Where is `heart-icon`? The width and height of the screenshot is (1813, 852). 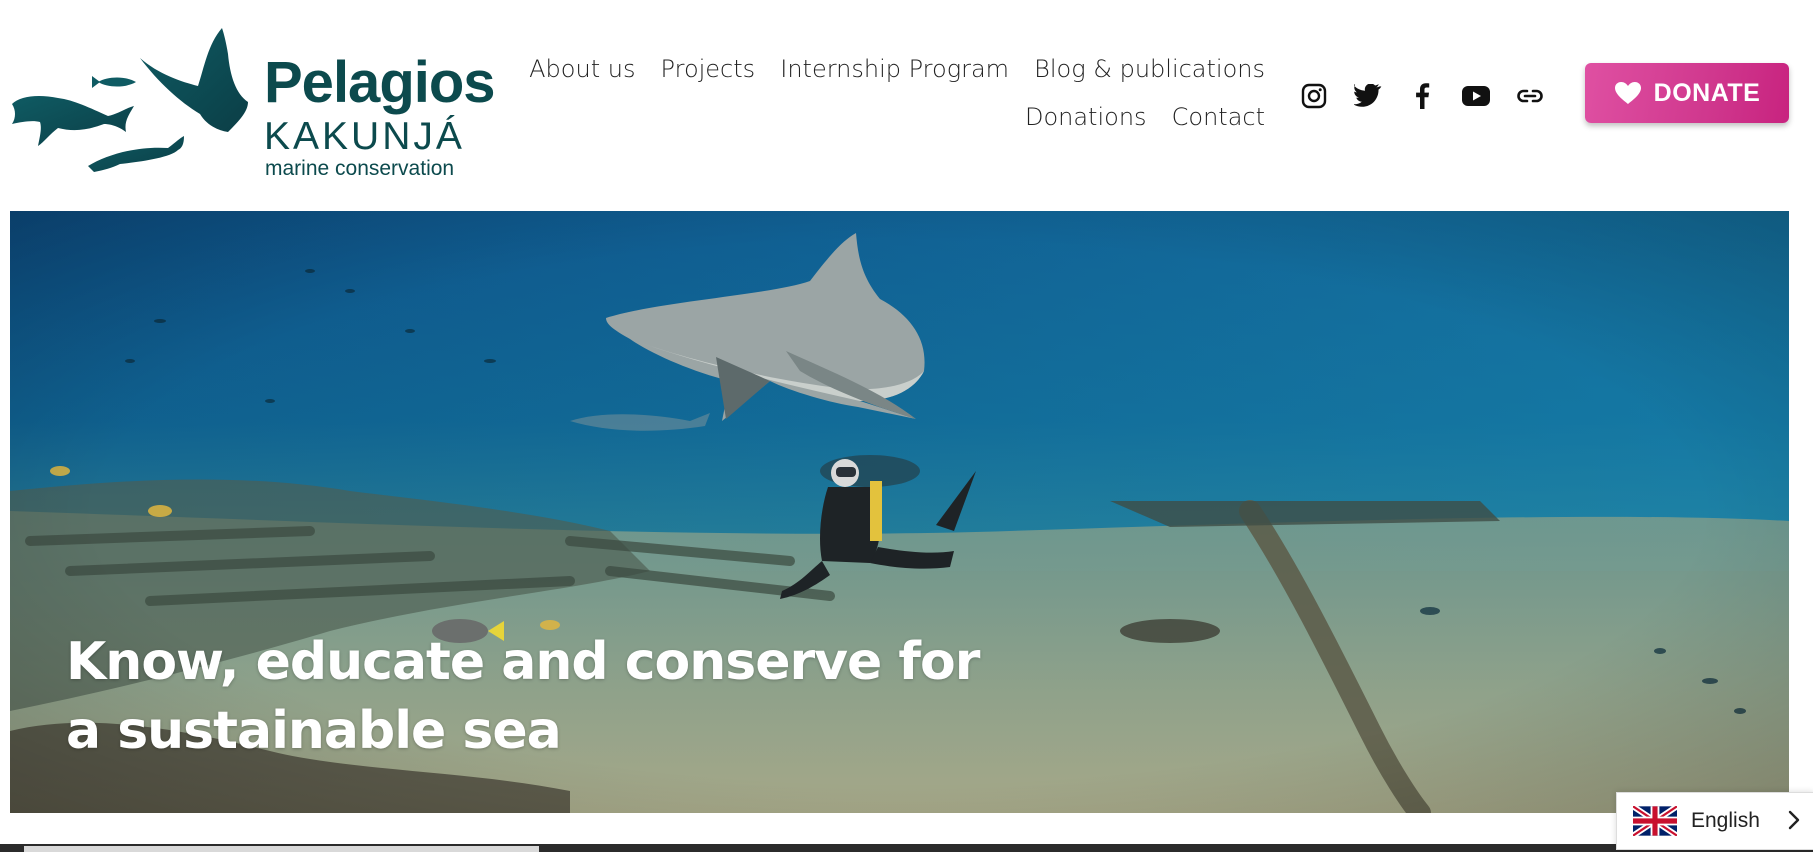 heart-icon is located at coordinates (1627, 93).